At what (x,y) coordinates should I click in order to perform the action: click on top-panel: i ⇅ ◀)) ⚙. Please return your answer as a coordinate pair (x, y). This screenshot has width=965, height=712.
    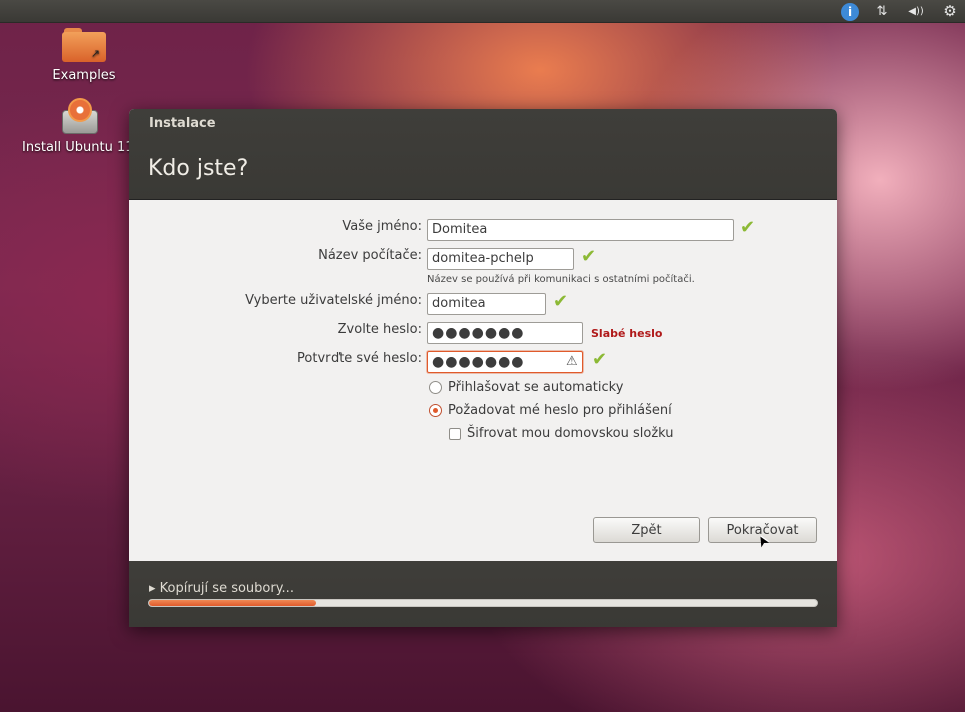
    Looking at the image, I should click on (482, 11).